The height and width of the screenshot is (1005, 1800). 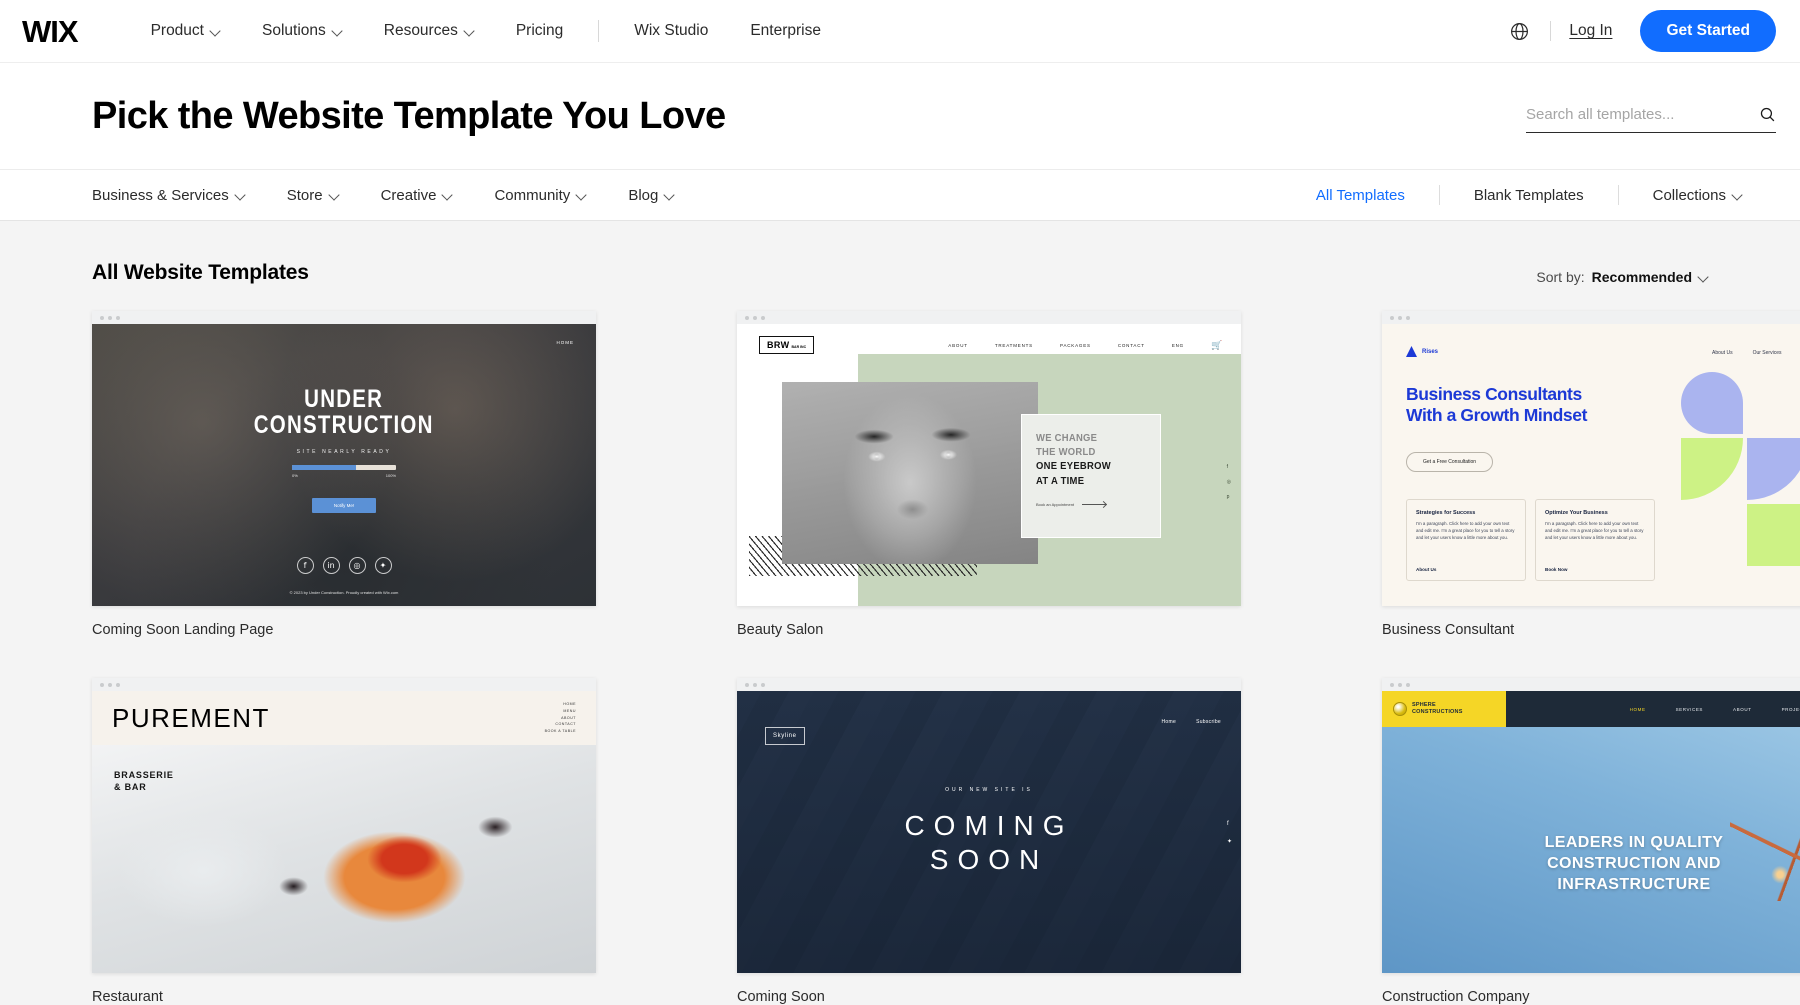 What do you see at coordinates (1437, 709) in the screenshot?
I see `preview-logo-text: SPHERE CONSTRUCTIONS` at bounding box center [1437, 709].